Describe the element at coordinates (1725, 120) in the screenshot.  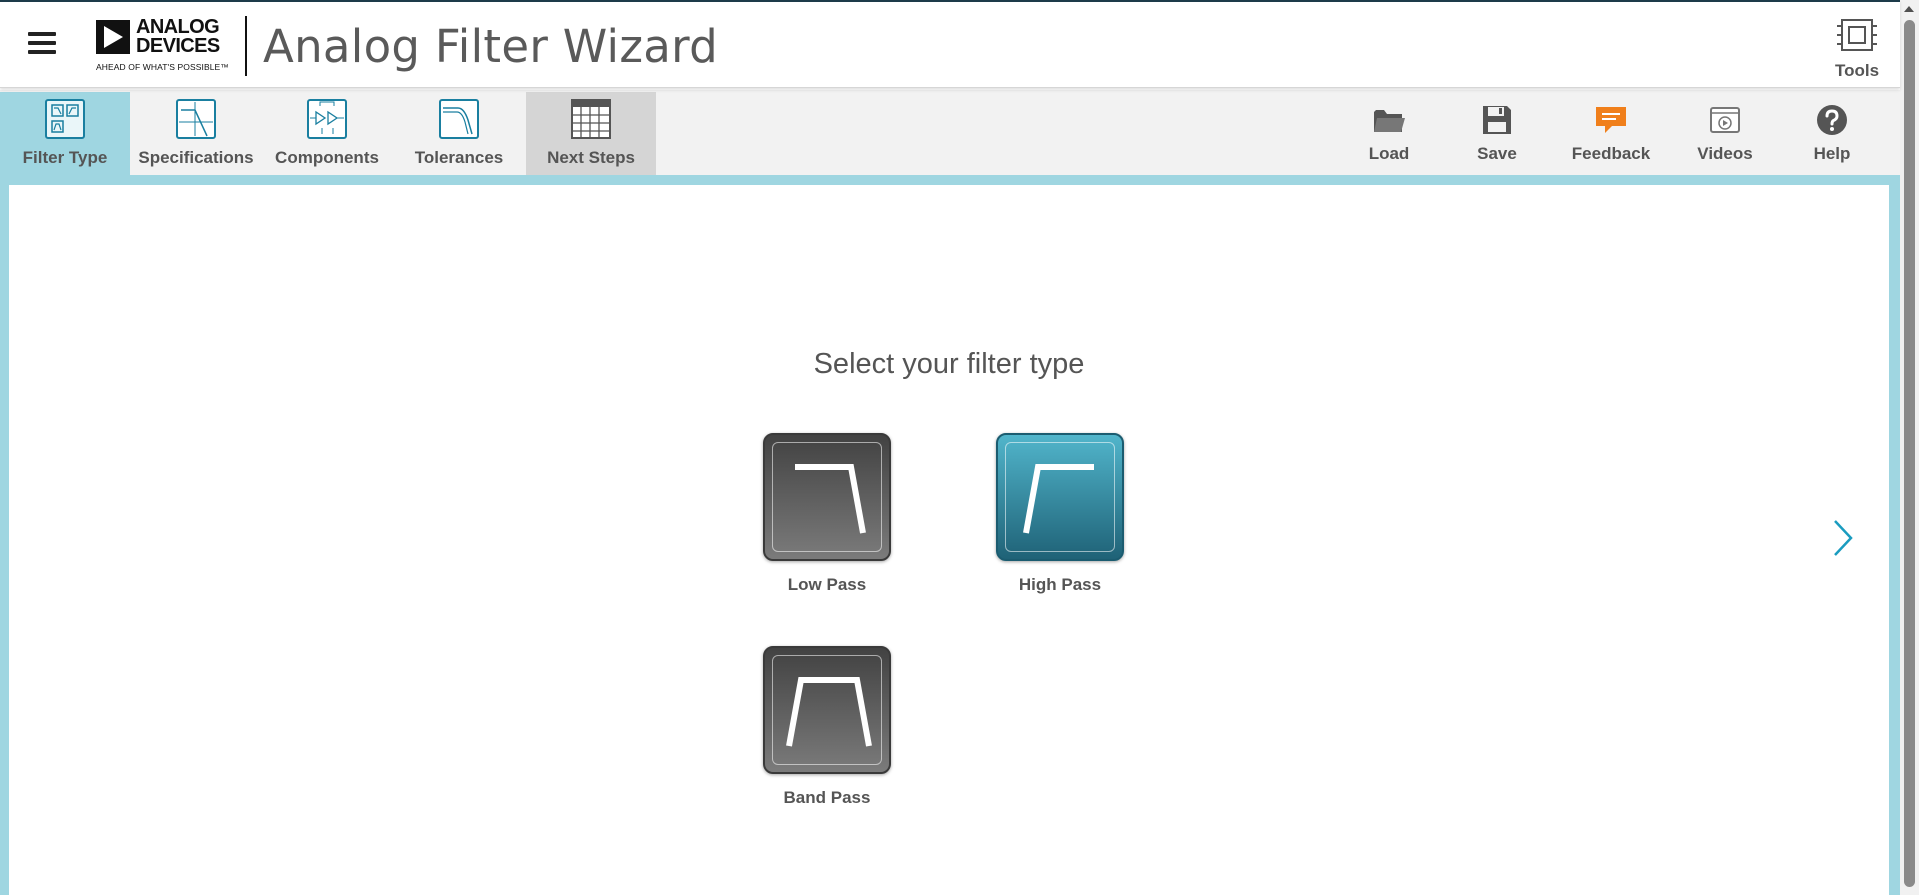
I see `video-play-icon` at that location.